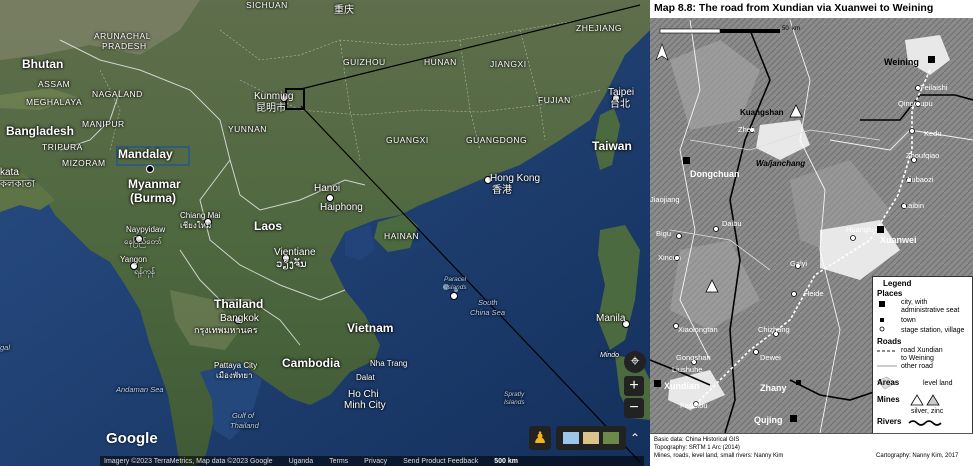 This screenshot has width=973, height=466. What do you see at coordinates (554, 100) in the screenshot?
I see `province-label: FUJIAN` at bounding box center [554, 100].